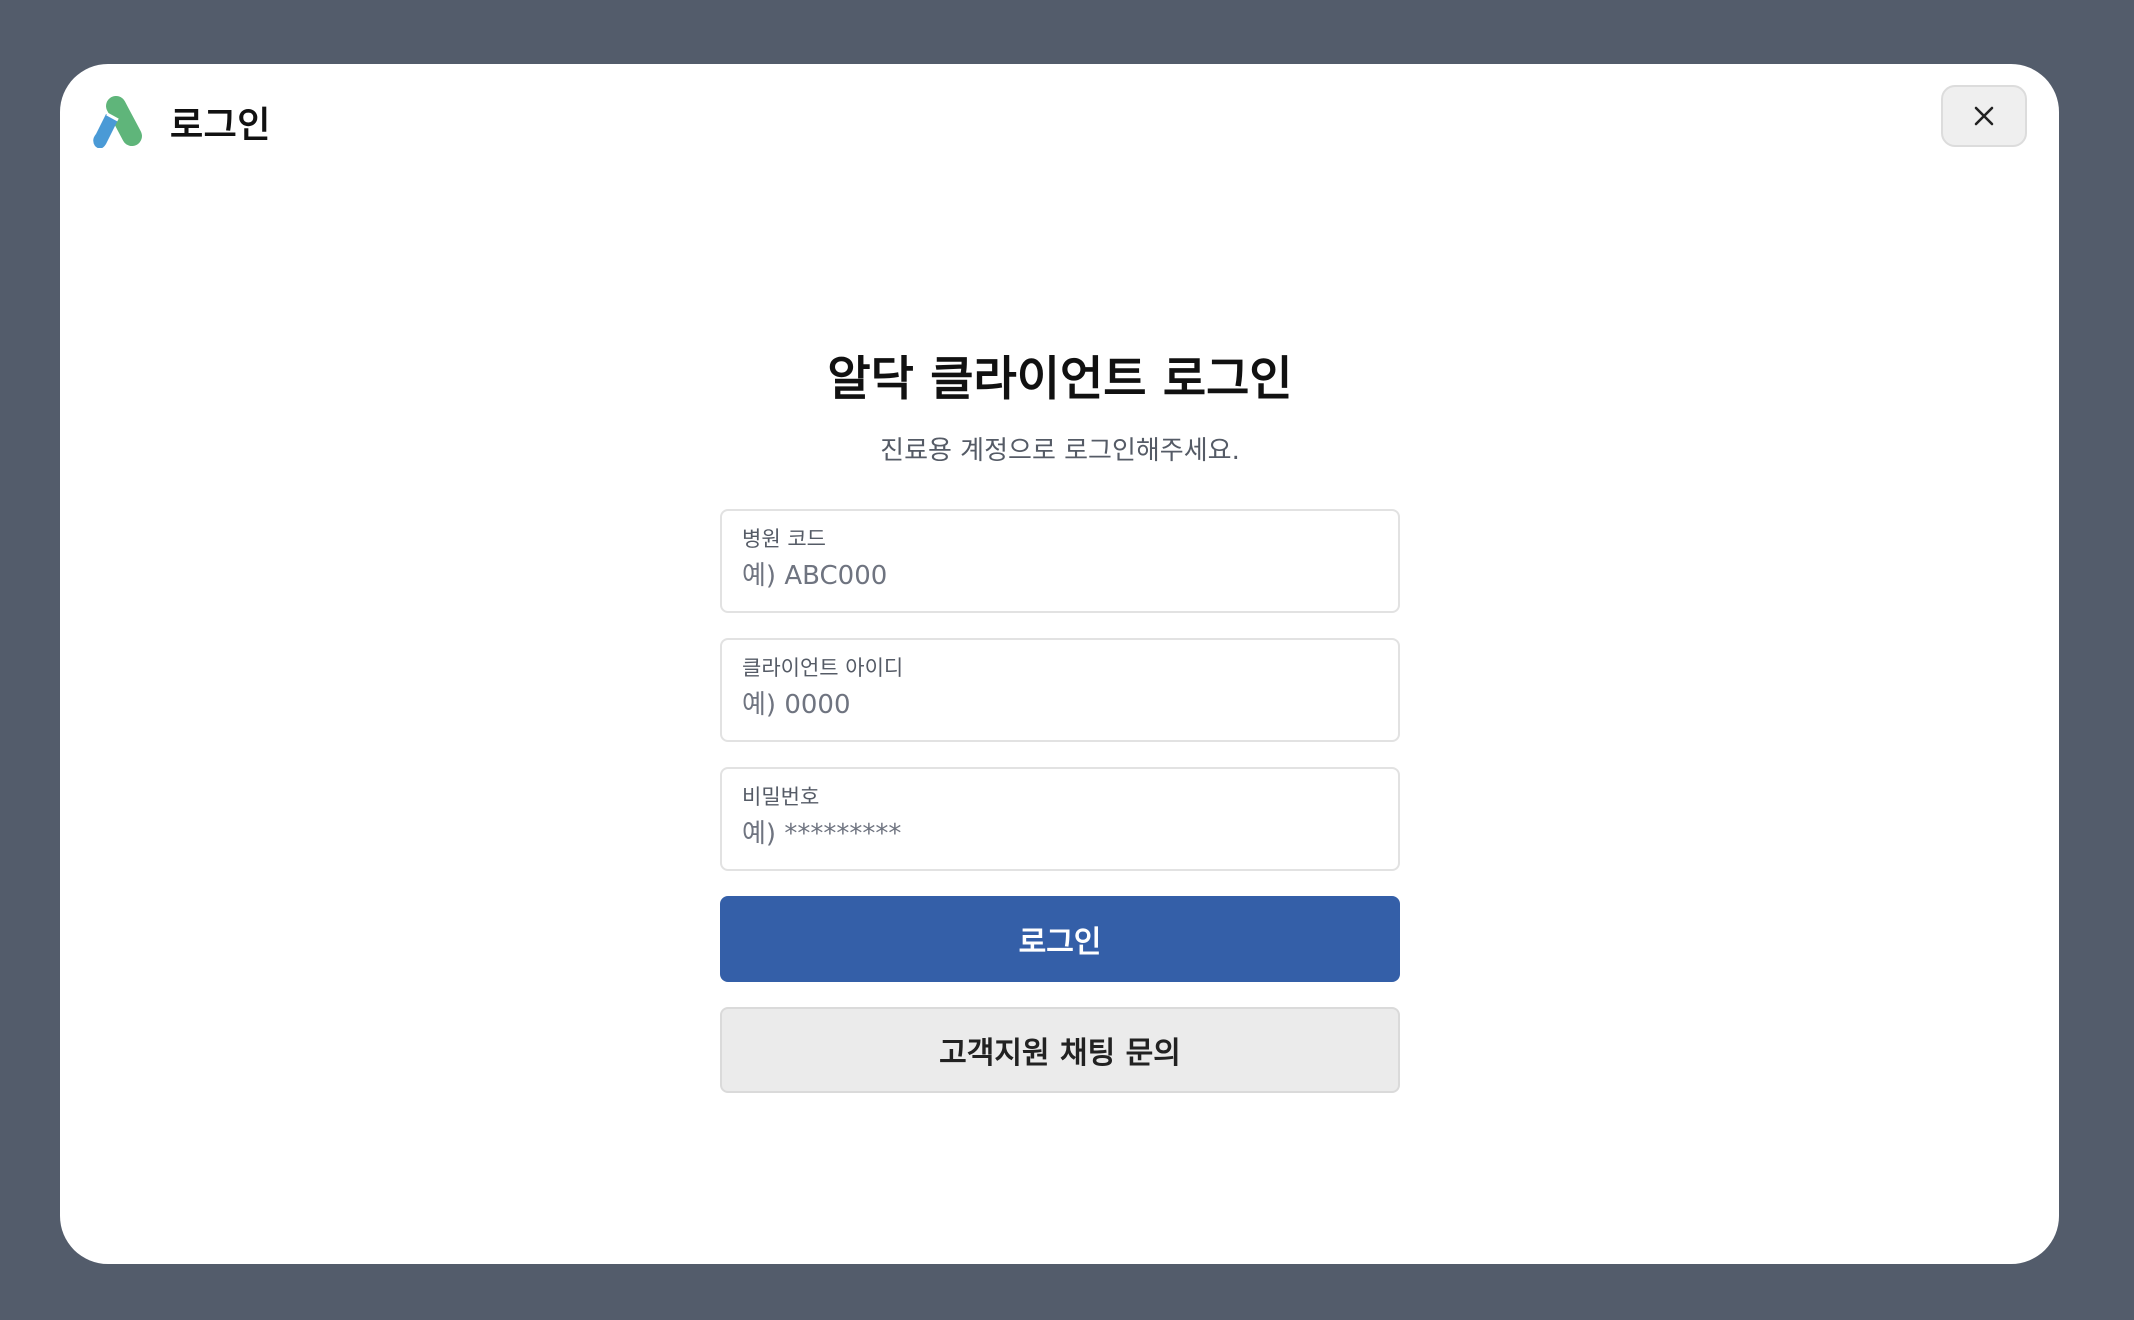 Image resolution: width=2134 pixels, height=1320 pixels. What do you see at coordinates (1060, 379) in the screenshot?
I see `page-title: 알닥 클라이언트 로그인` at bounding box center [1060, 379].